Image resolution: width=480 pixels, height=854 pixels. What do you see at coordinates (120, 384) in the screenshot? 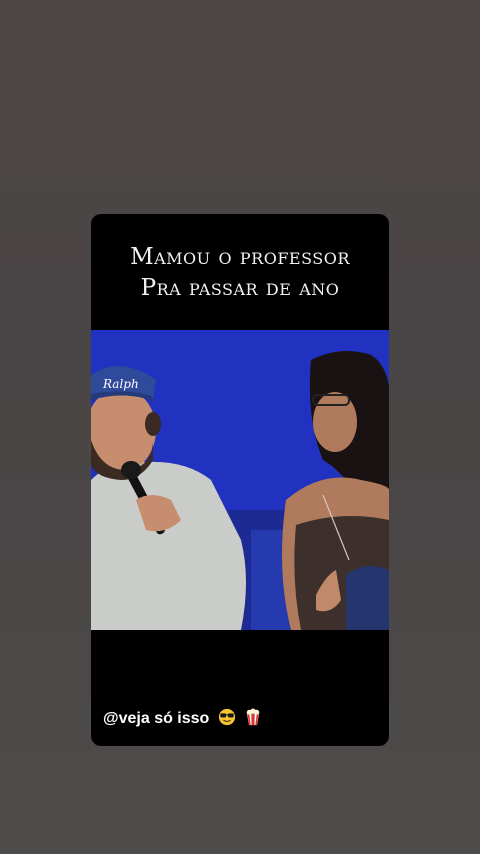
I see `cap-logo-text: Ralph` at bounding box center [120, 384].